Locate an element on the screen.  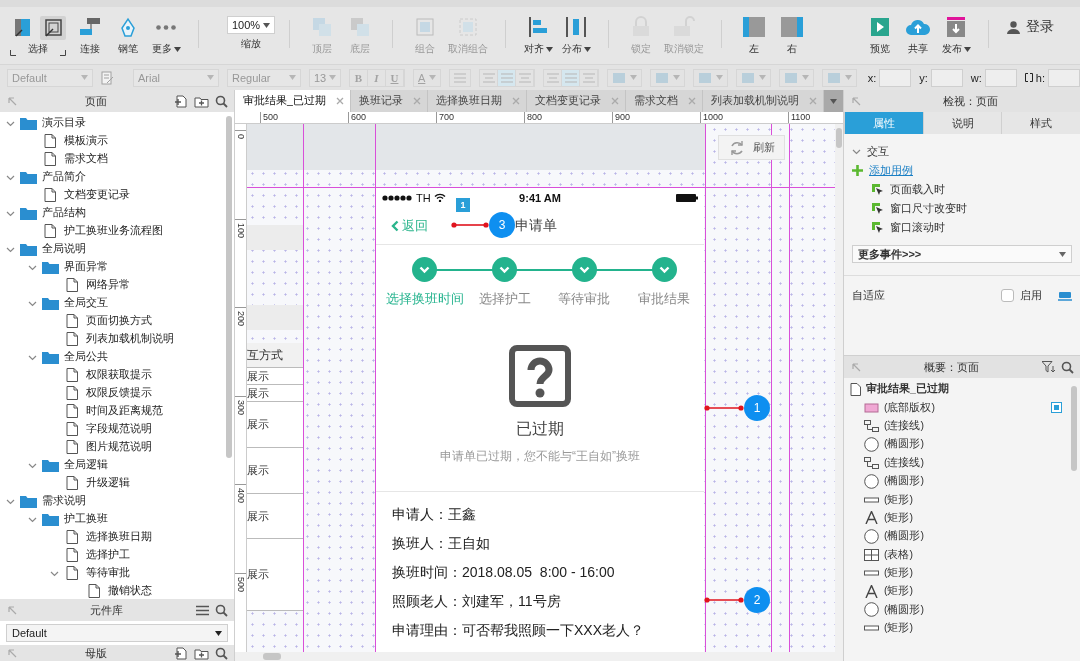
tabs-overflow-button is located at coordinates (833, 101).